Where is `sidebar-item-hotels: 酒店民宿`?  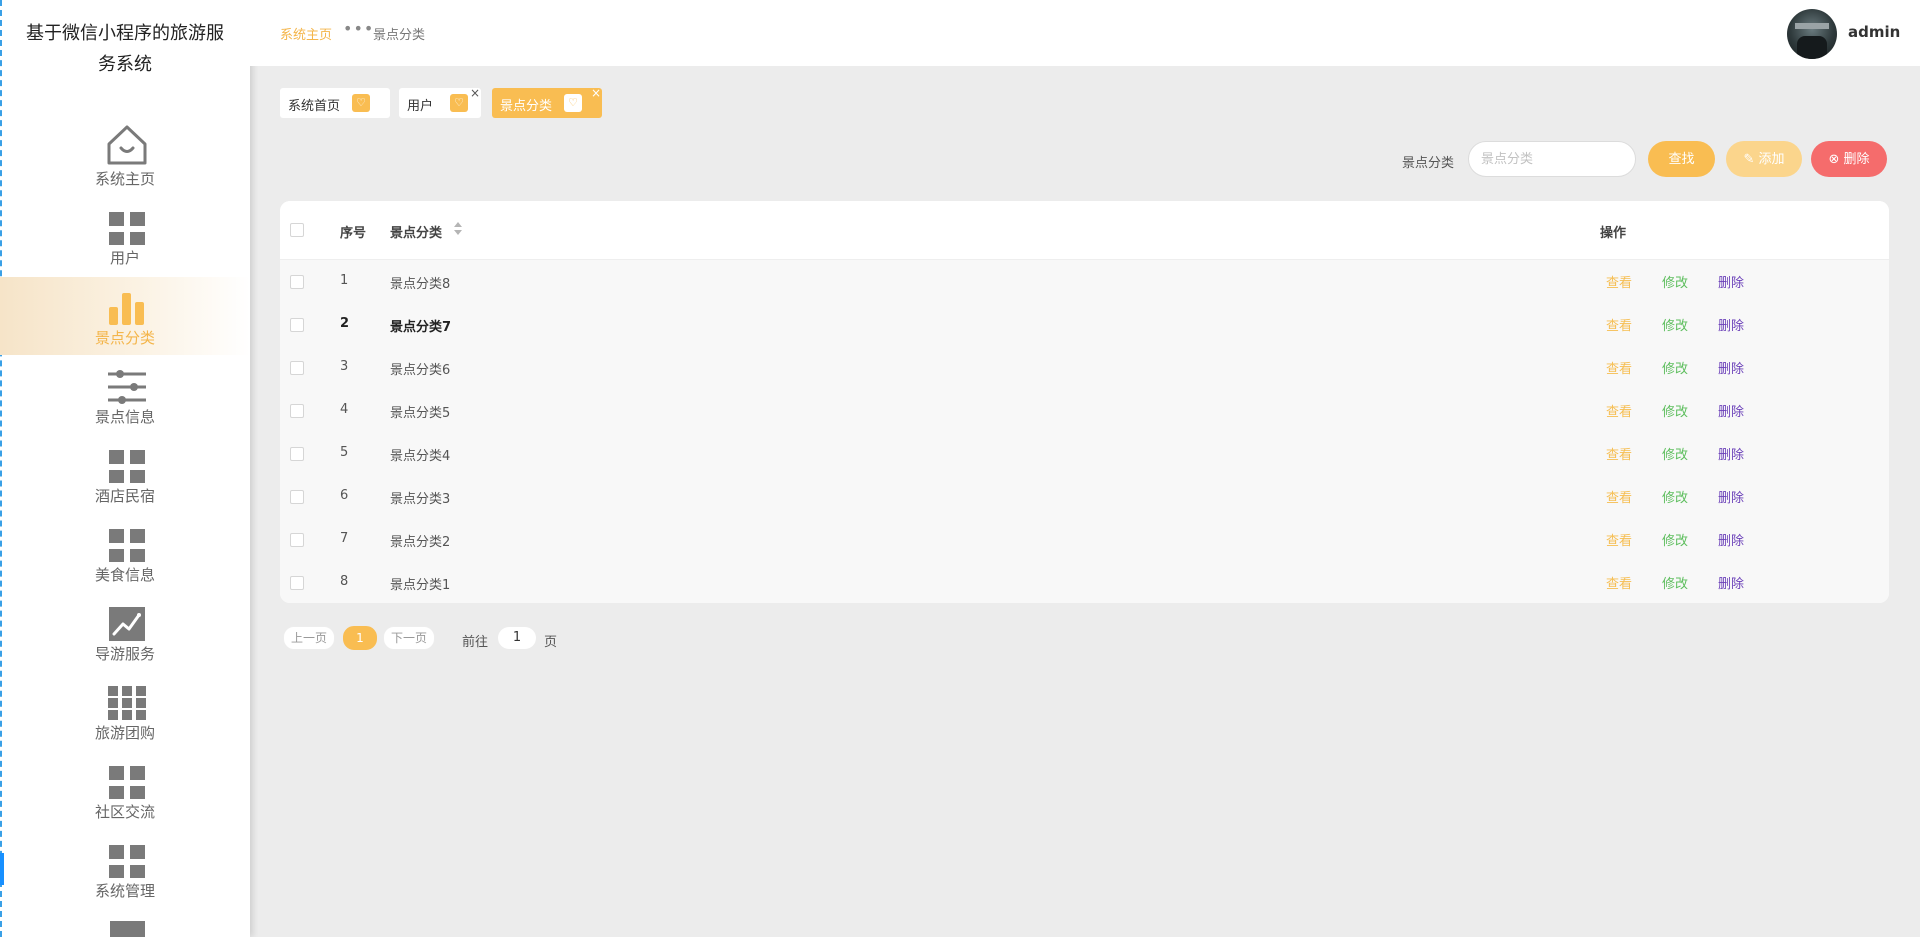 sidebar-item-hotels: 酒店民宿 is located at coordinates (125, 474).